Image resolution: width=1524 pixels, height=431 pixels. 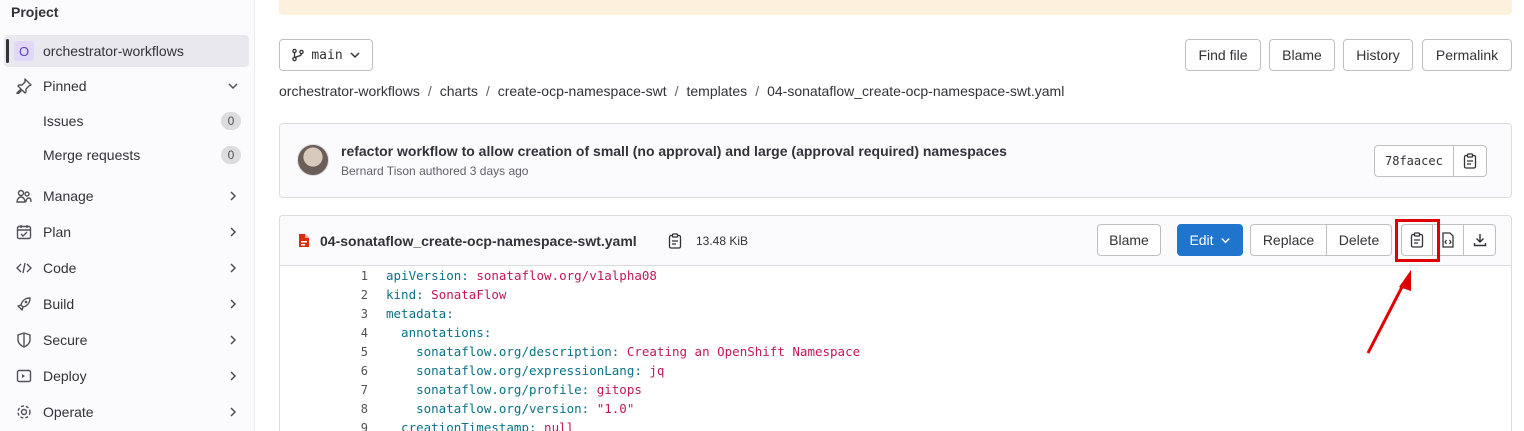 I want to click on rocket-icon, so click(x=24, y=304).